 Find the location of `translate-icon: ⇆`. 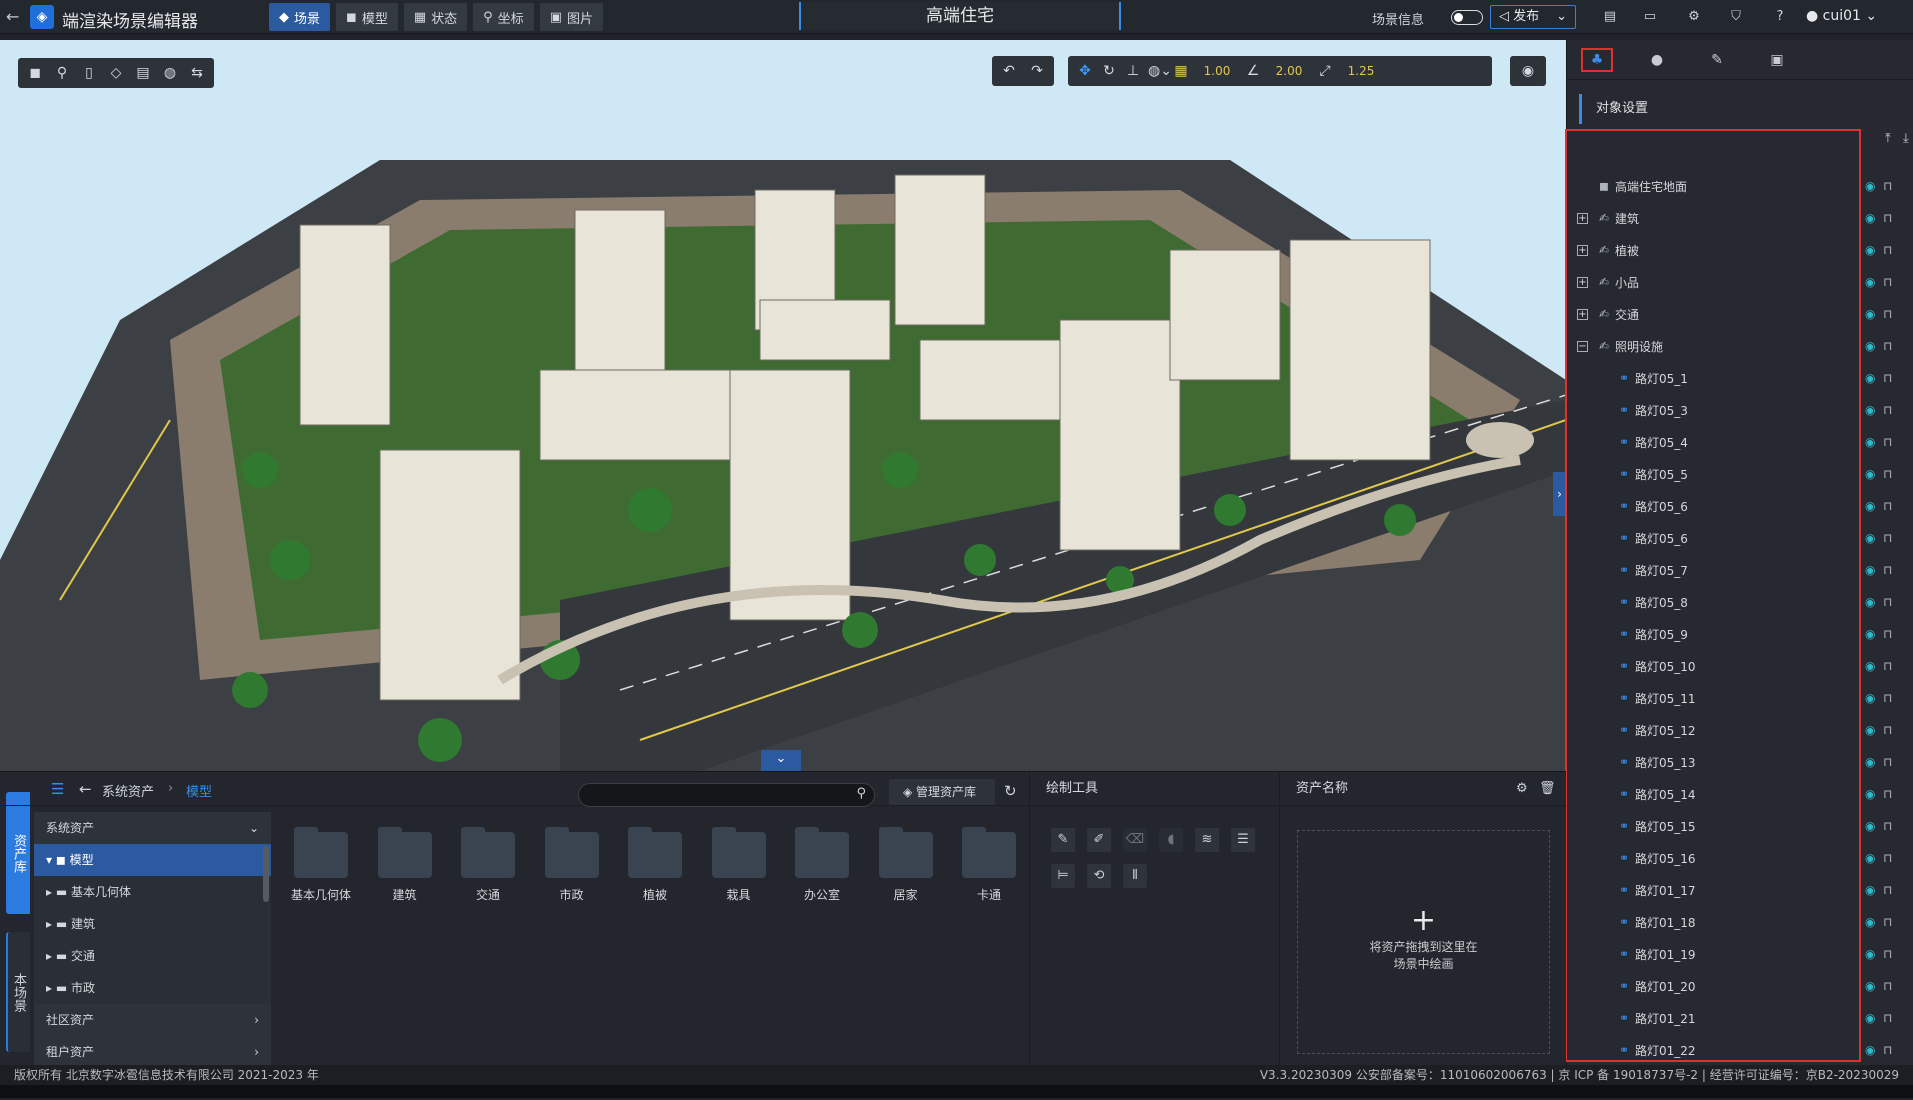

translate-icon: ⇆ is located at coordinates (197, 73).